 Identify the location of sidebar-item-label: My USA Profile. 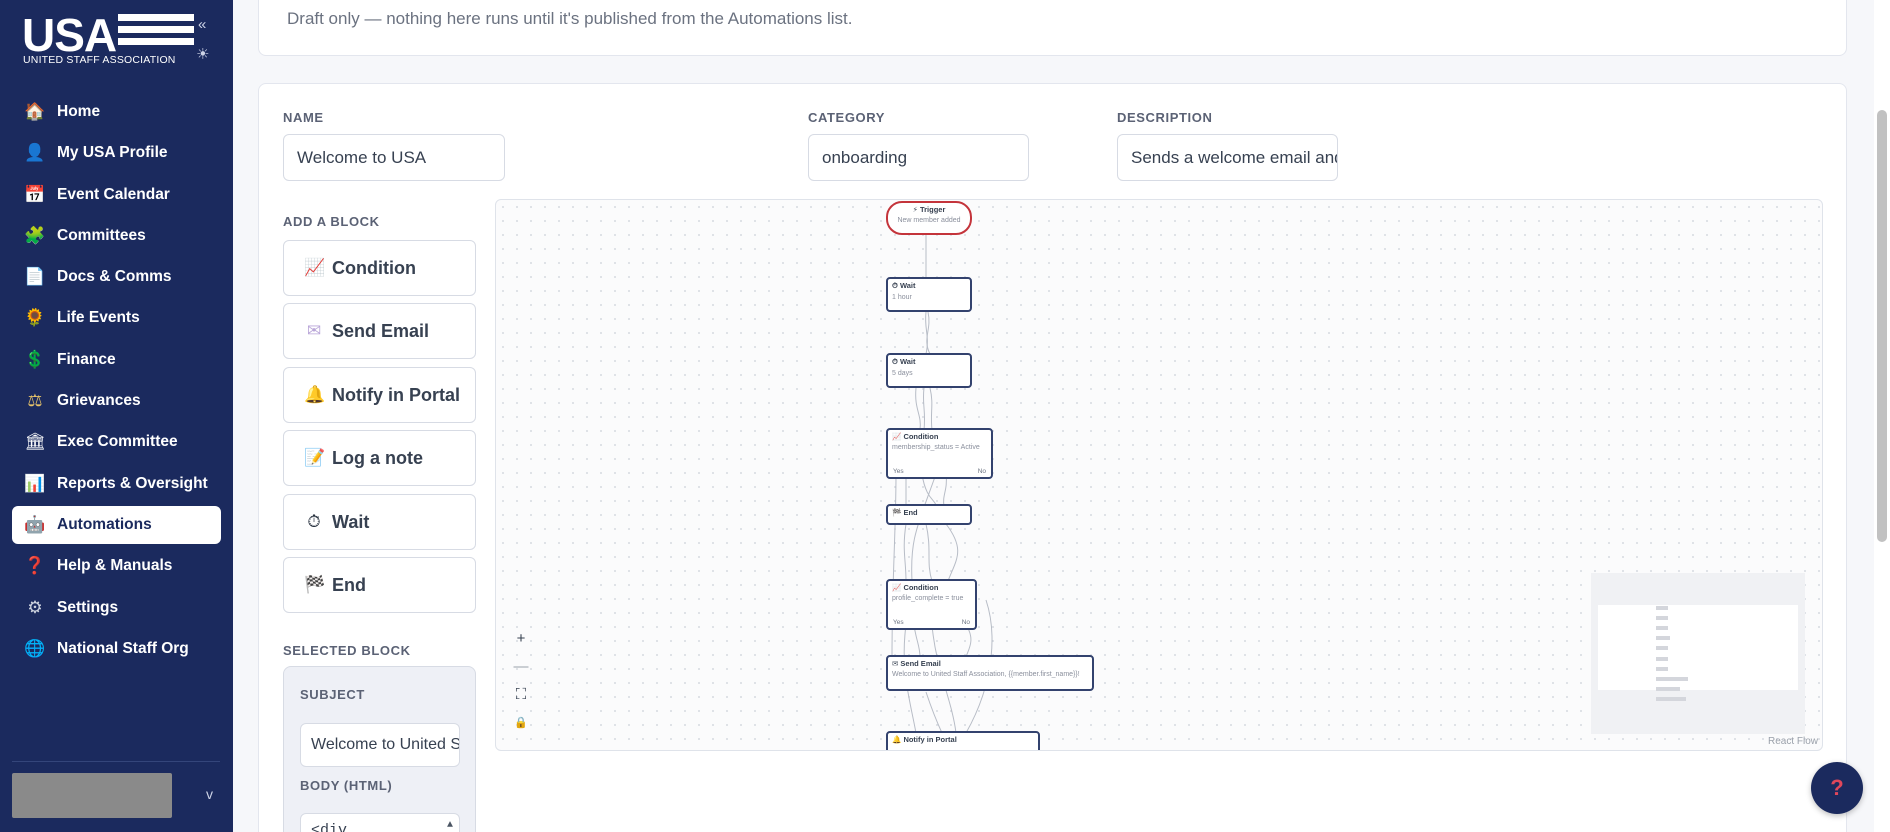
(112, 153).